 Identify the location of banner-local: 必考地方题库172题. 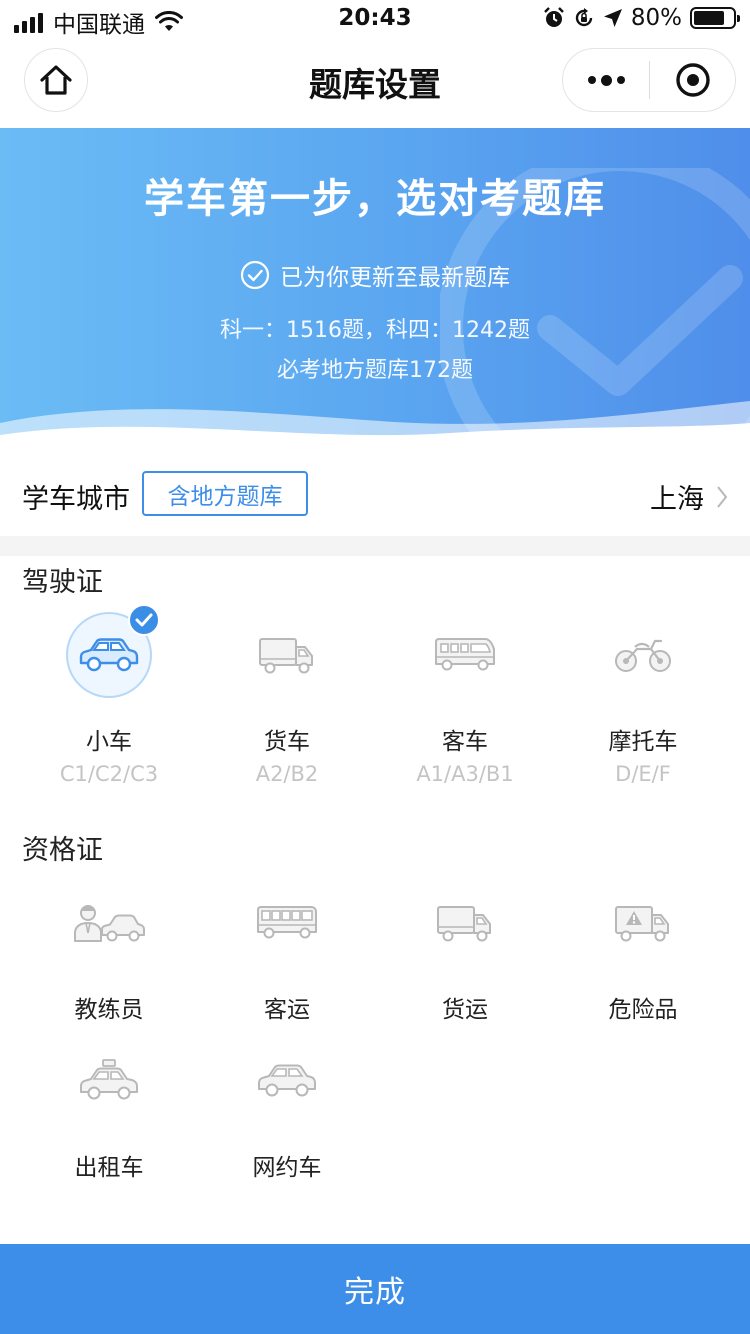
(375, 370).